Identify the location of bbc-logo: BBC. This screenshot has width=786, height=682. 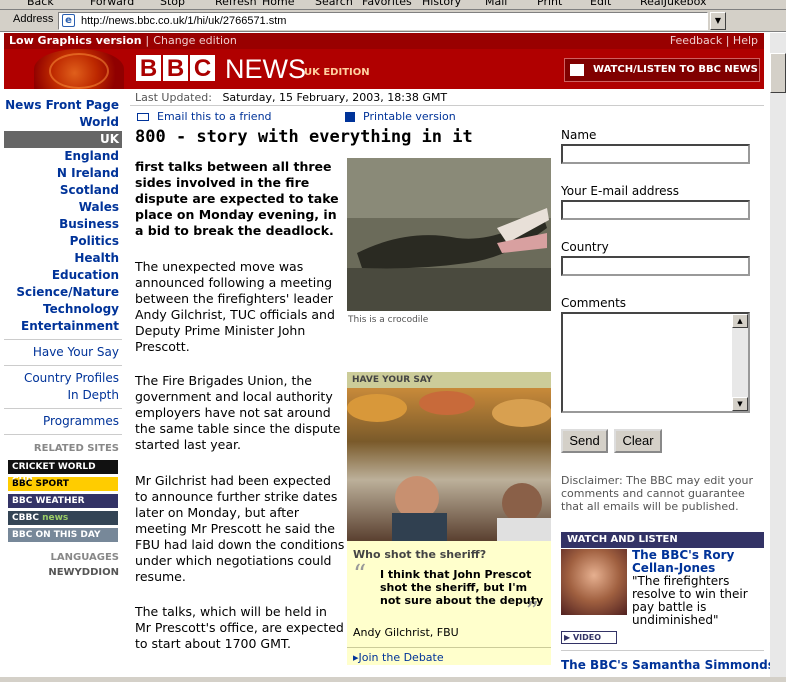
(176, 68).